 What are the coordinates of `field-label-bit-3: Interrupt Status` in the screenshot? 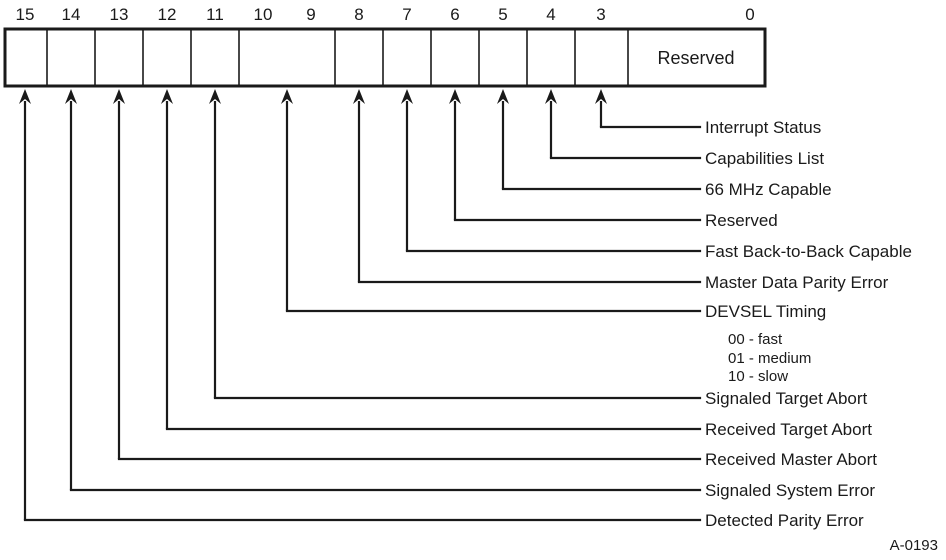 It's located at (763, 127).